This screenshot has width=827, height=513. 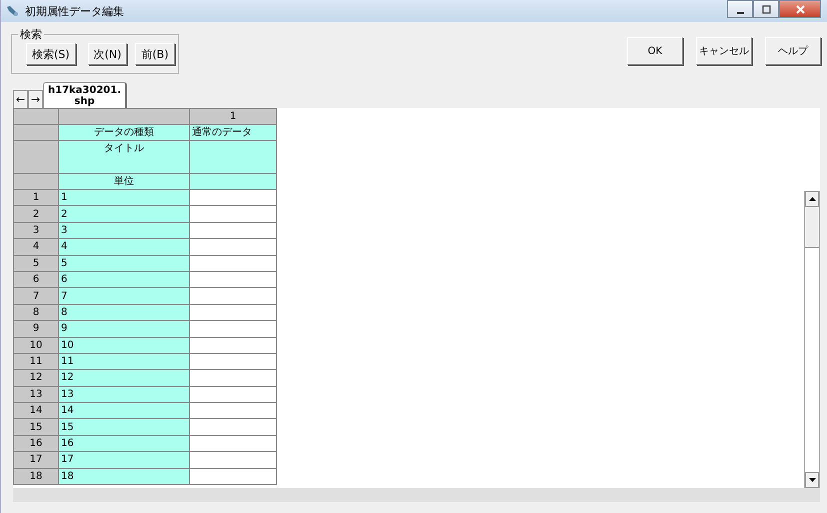 I want to click on row-number: 12, so click(x=36, y=378).